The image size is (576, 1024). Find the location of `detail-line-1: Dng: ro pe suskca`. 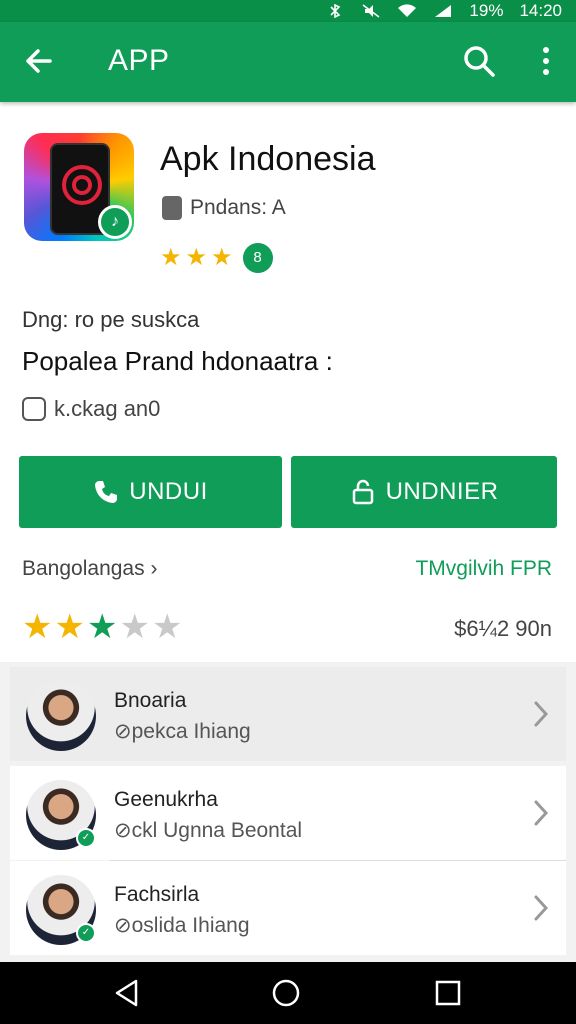

detail-line-1: Dng: ro pe suskca is located at coordinates (111, 319).